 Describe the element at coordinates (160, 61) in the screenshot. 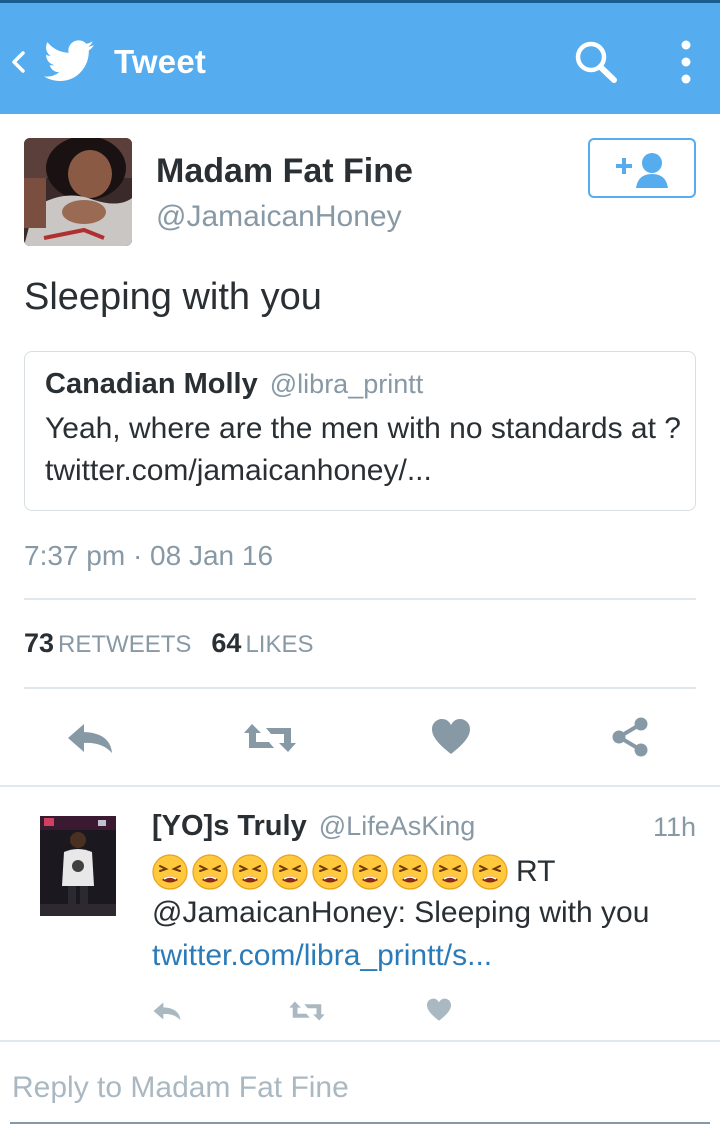

I see `page-title: Tweet` at that location.